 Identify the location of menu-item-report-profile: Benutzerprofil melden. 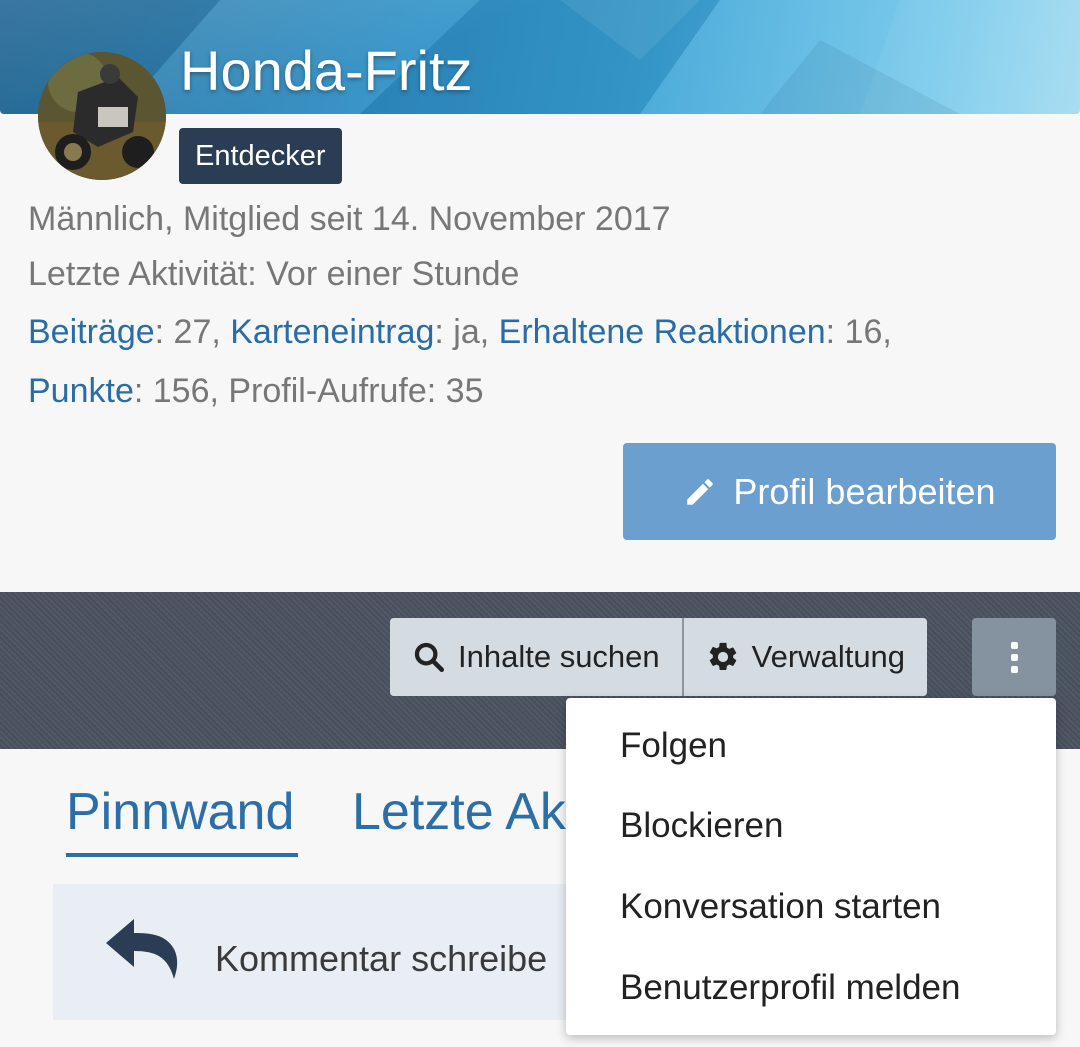
(790, 988).